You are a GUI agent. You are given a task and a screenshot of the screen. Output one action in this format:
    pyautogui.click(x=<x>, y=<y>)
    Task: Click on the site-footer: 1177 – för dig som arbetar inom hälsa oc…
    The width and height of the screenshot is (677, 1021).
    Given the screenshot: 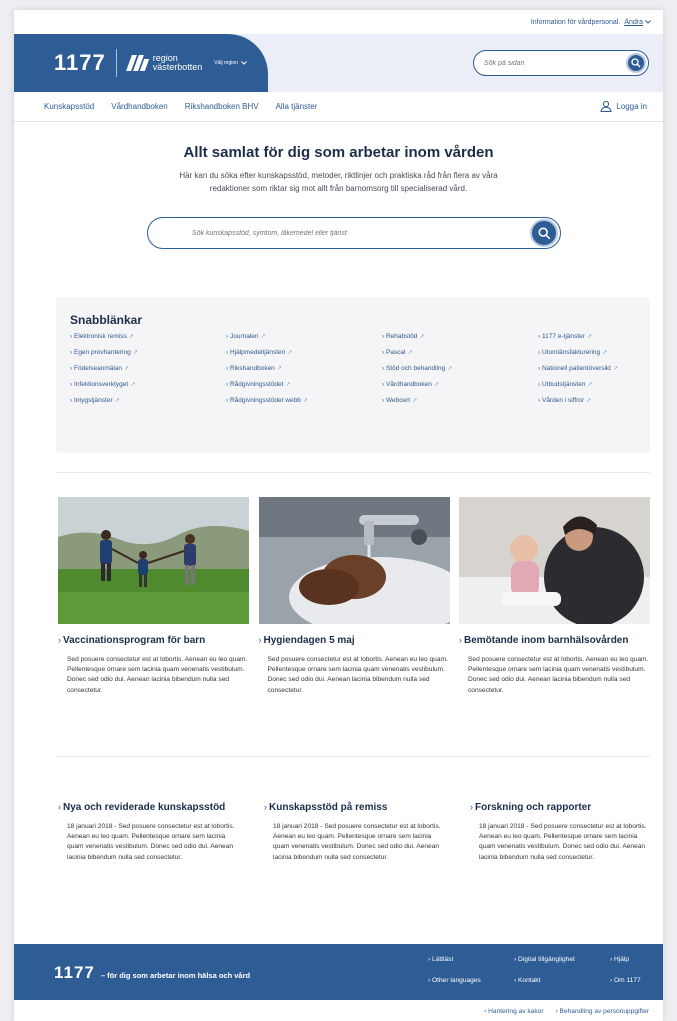 What is the action you would take?
    pyautogui.click(x=338, y=972)
    